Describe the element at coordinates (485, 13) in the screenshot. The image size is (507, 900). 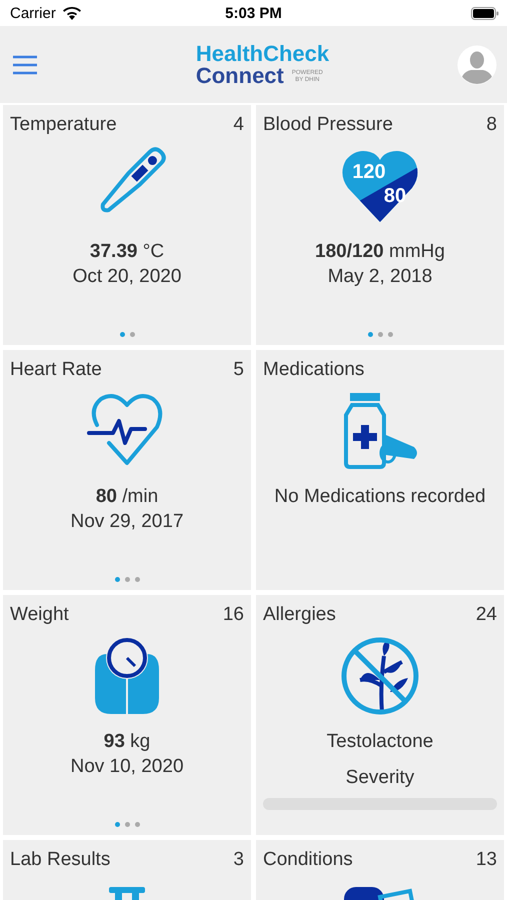
I see `battery-icon` at that location.